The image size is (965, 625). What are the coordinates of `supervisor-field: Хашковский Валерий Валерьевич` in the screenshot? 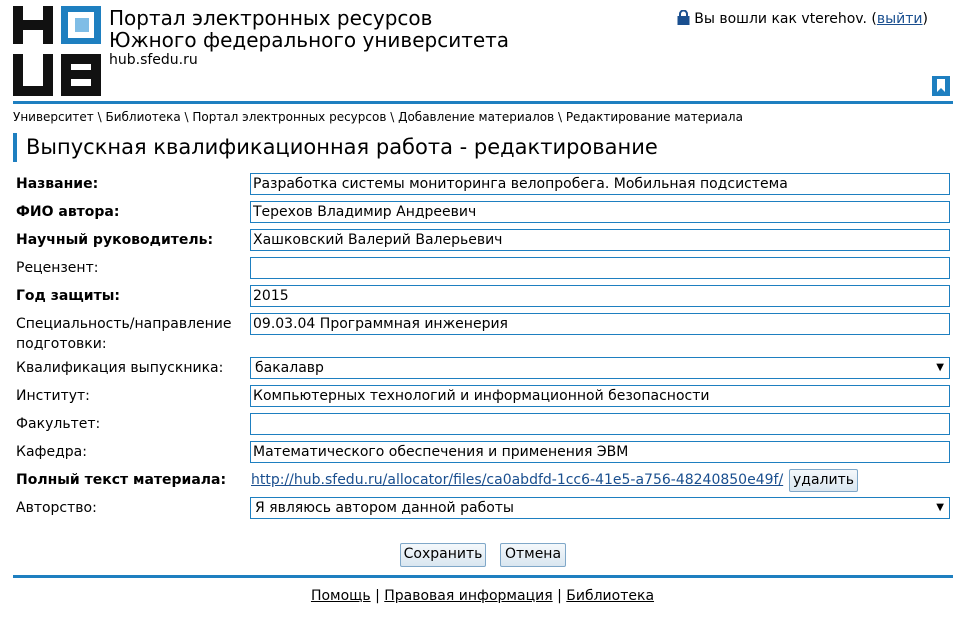 It's located at (600, 240).